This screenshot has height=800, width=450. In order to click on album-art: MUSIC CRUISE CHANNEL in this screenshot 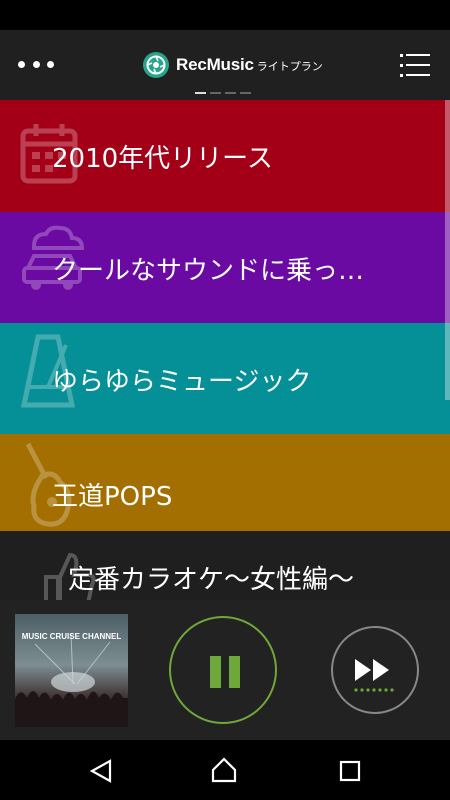, I will do `click(71, 670)`.